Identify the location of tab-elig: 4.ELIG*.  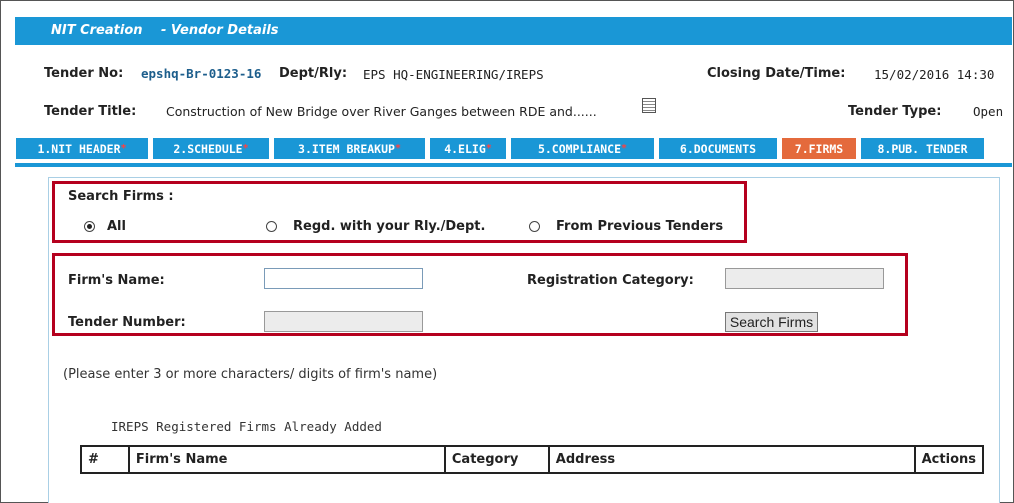
(468, 148).